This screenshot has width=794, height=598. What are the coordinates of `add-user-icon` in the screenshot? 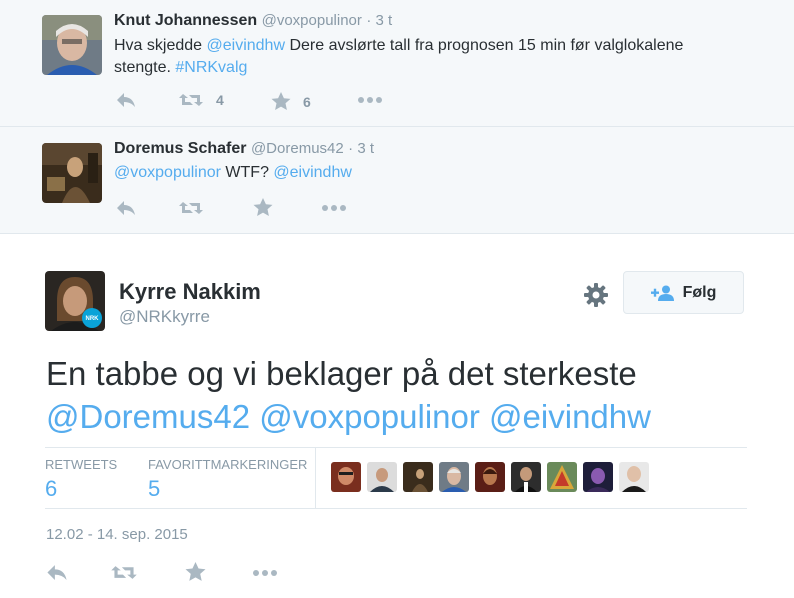 It's located at (662, 293).